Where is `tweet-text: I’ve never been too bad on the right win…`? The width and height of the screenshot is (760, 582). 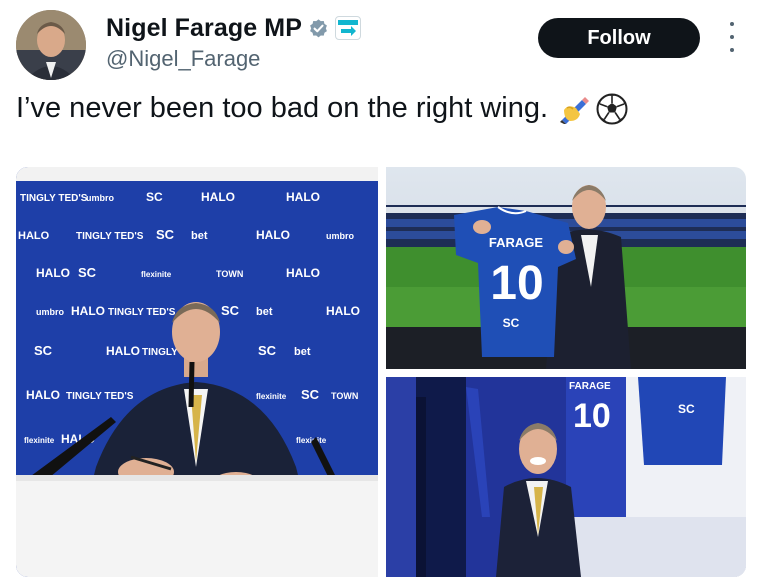 tweet-text: I’ve never been too bad on the right win… is located at coordinates (322, 108).